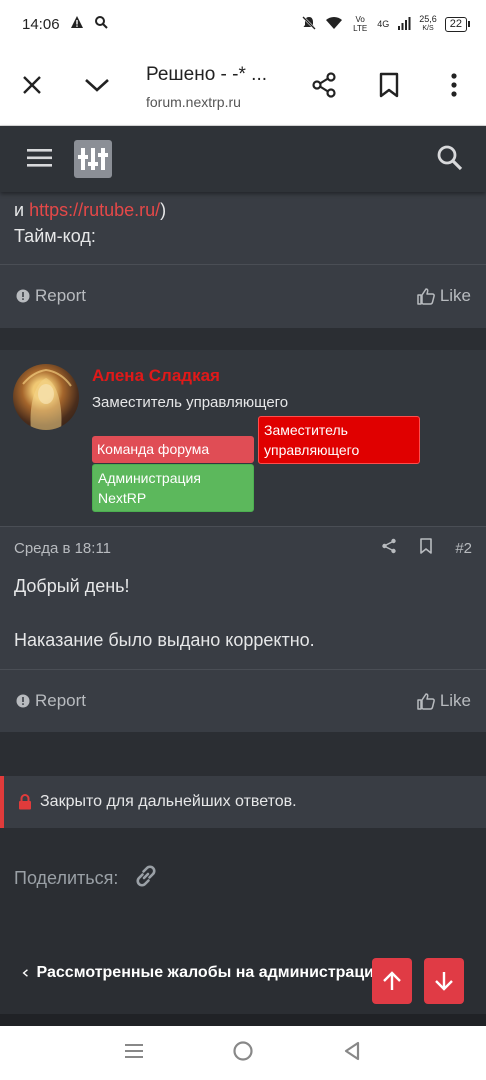 The width and height of the screenshot is (486, 1080). Describe the element at coordinates (243, 1020) in the screenshot. I see `page-bottom-strip` at that location.